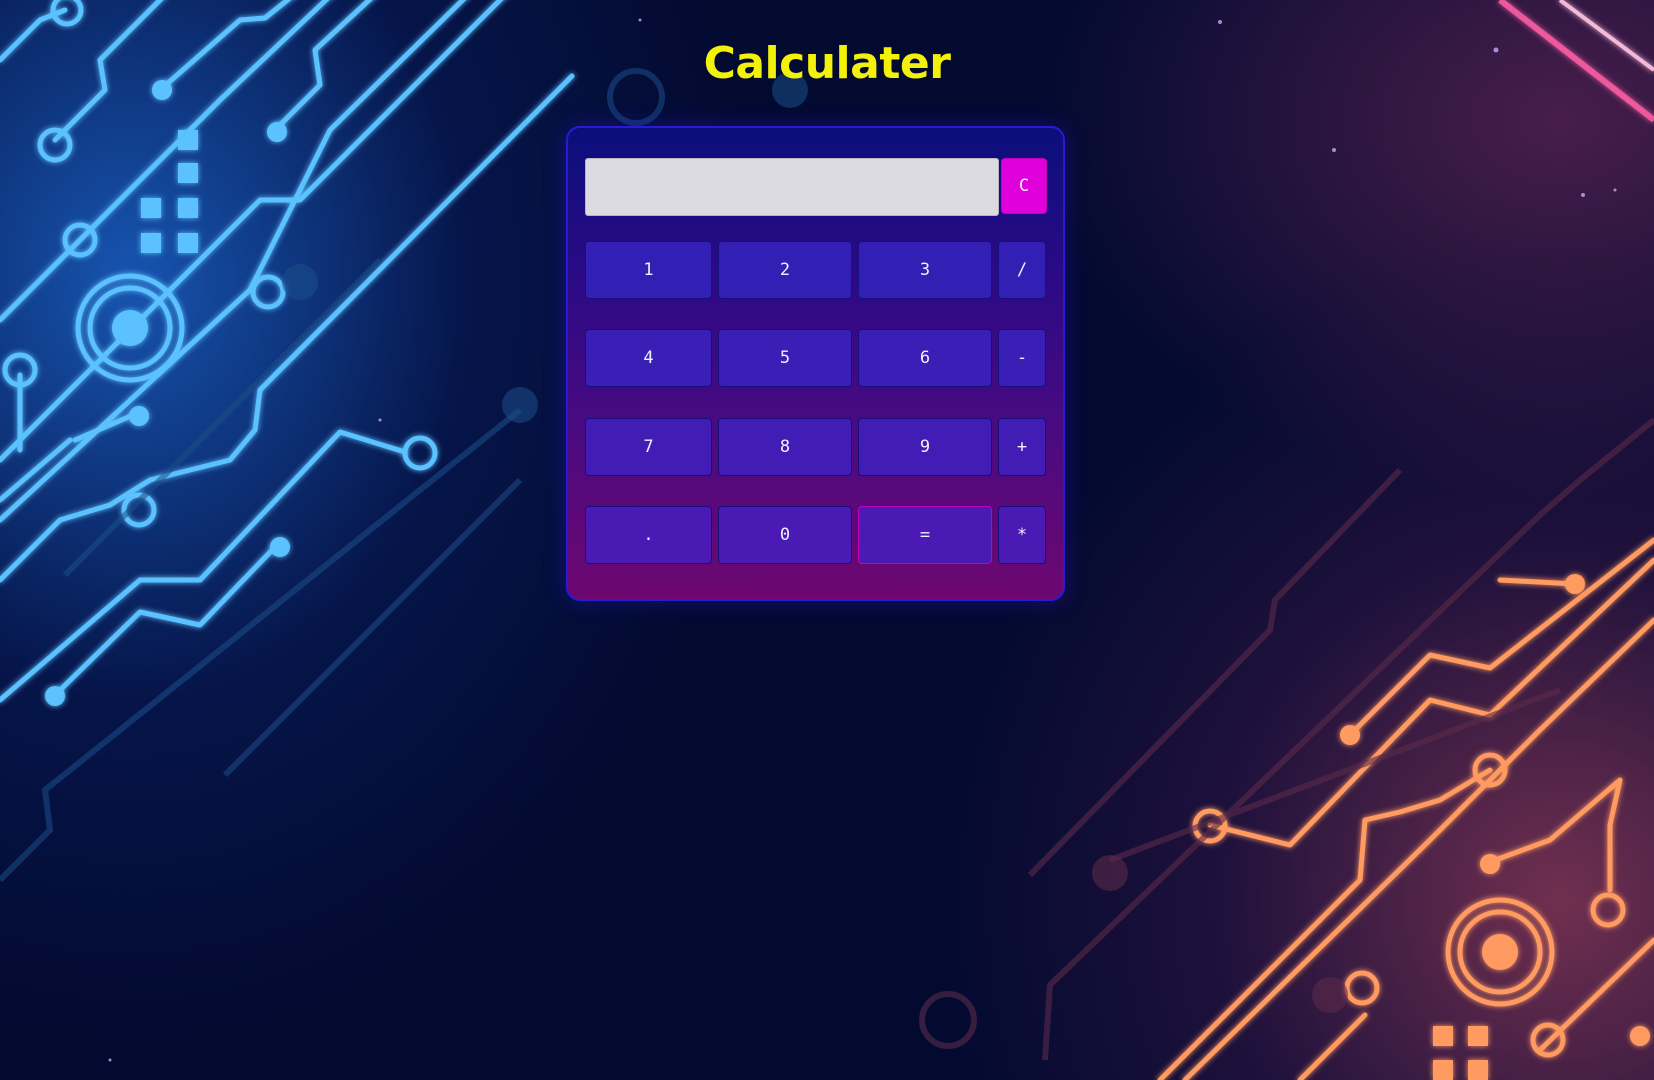  What do you see at coordinates (1024, 186) in the screenshot?
I see `clear-button: C` at bounding box center [1024, 186].